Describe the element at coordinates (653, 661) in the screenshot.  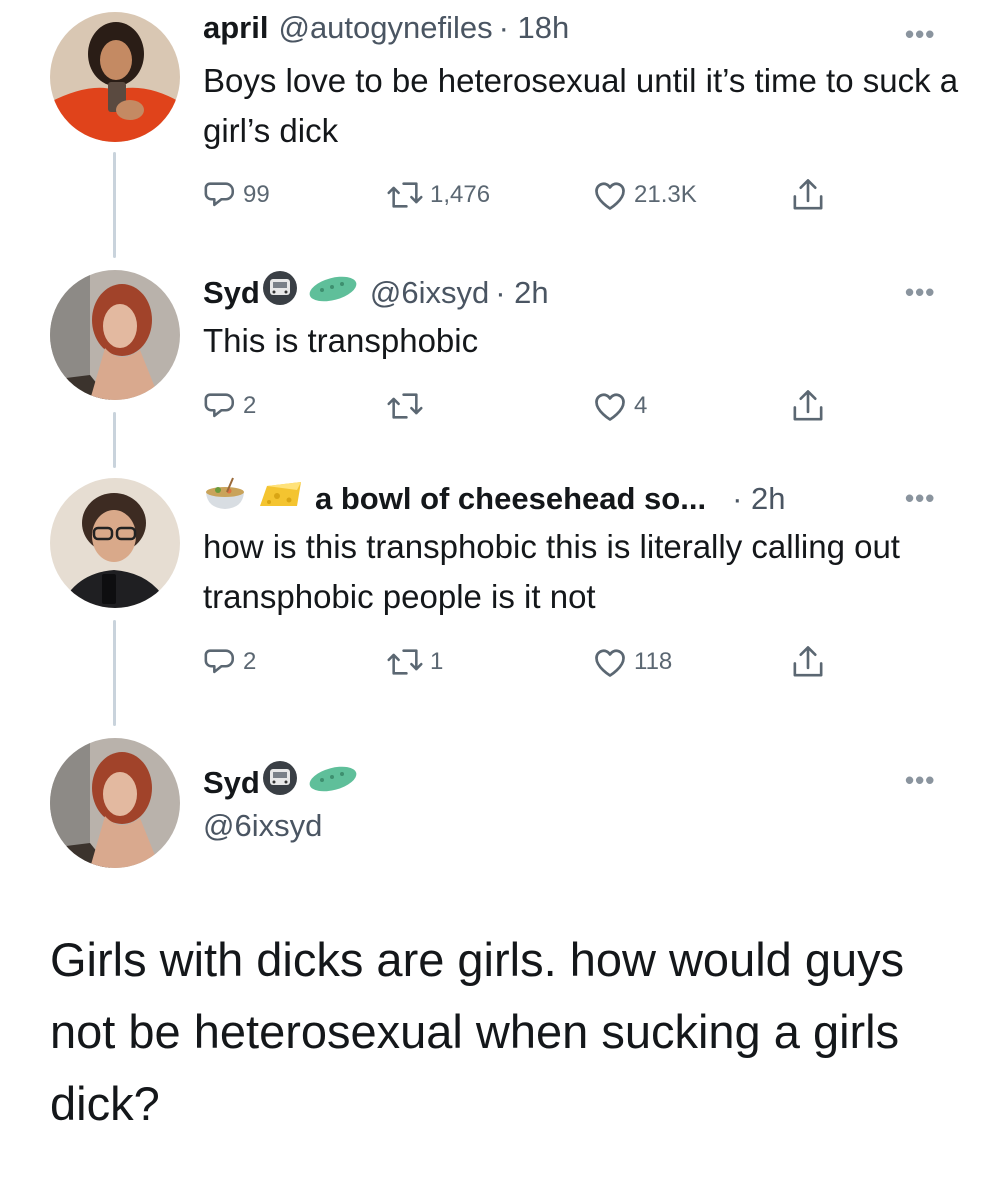
I see `like-count: 118` at that location.